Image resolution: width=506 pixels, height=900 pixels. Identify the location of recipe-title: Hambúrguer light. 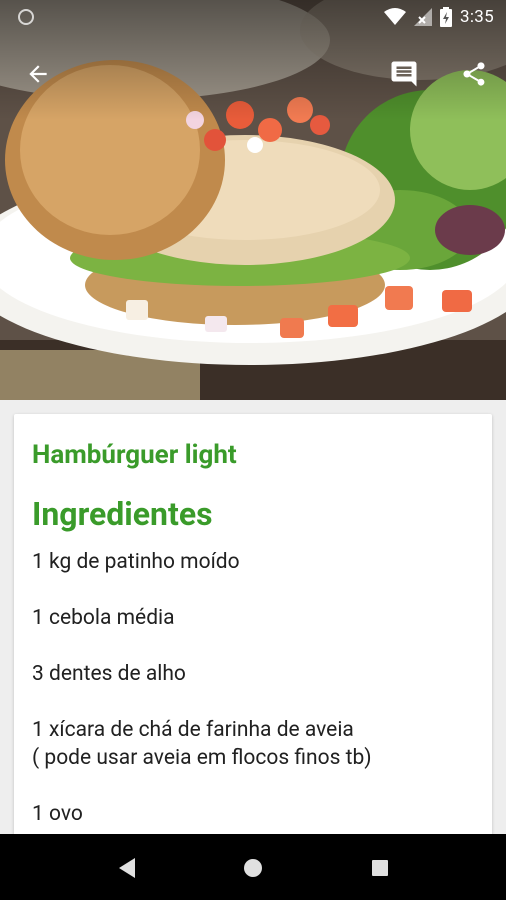
(134, 455).